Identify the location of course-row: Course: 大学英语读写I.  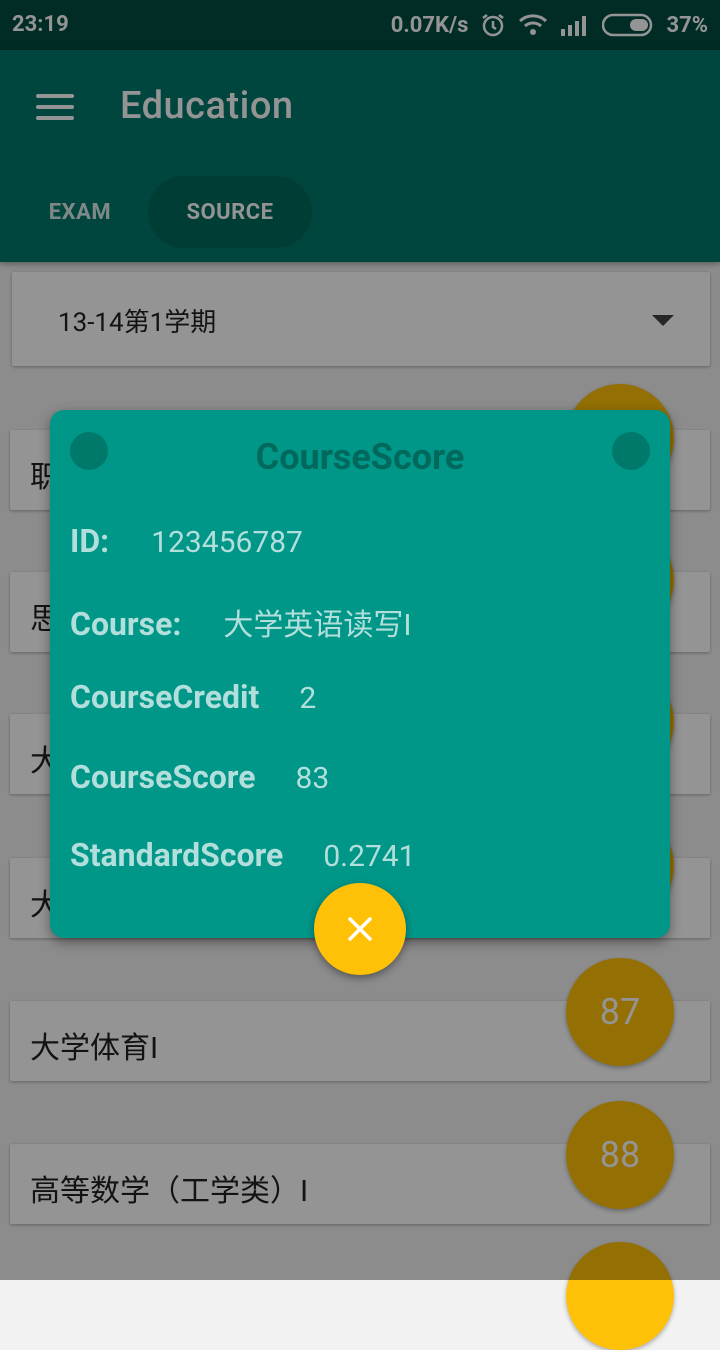
(241, 622).